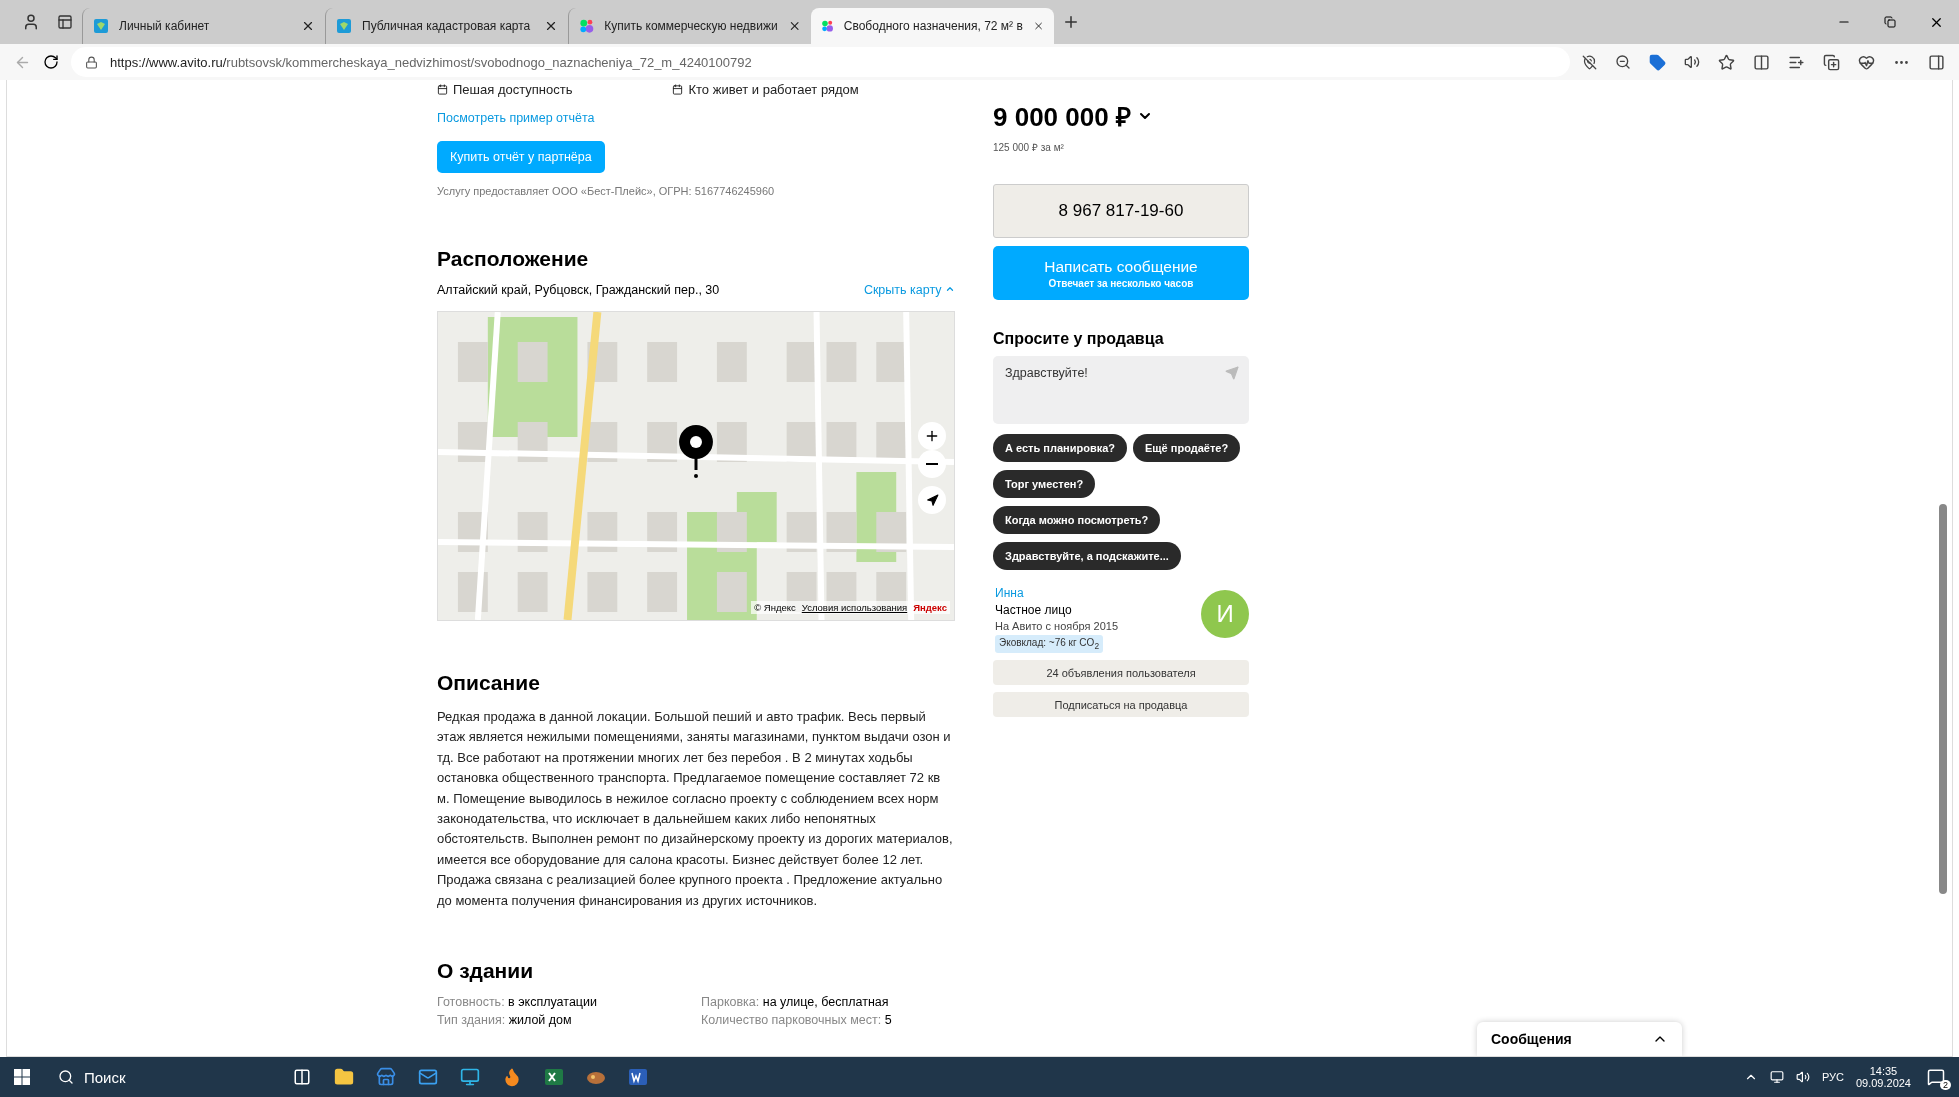 The height and width of the screenshot is (1097, 1959). Describe the element at coordinates (1831, 62) in the screenshot. I see `collections-icon` at that location.